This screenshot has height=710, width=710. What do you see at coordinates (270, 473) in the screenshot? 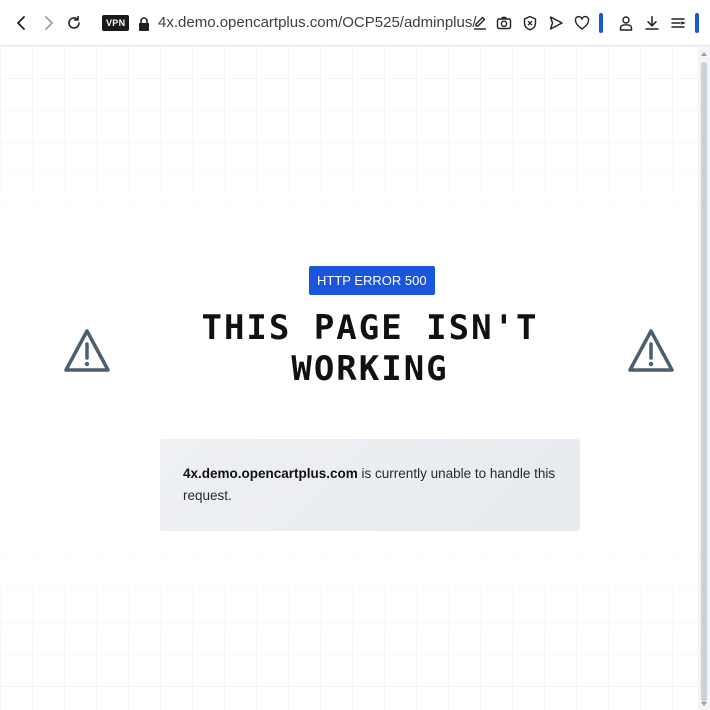
I see `host-name: 4x.demo.opencartplus.com` at bounding box center [270, 473].